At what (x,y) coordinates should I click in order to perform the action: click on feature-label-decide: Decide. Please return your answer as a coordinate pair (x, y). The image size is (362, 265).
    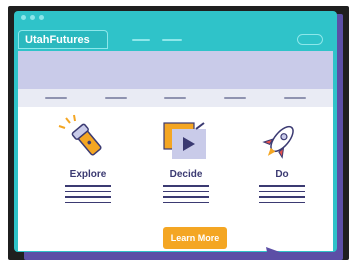
    Looking at the image, I should click on (186, 174).